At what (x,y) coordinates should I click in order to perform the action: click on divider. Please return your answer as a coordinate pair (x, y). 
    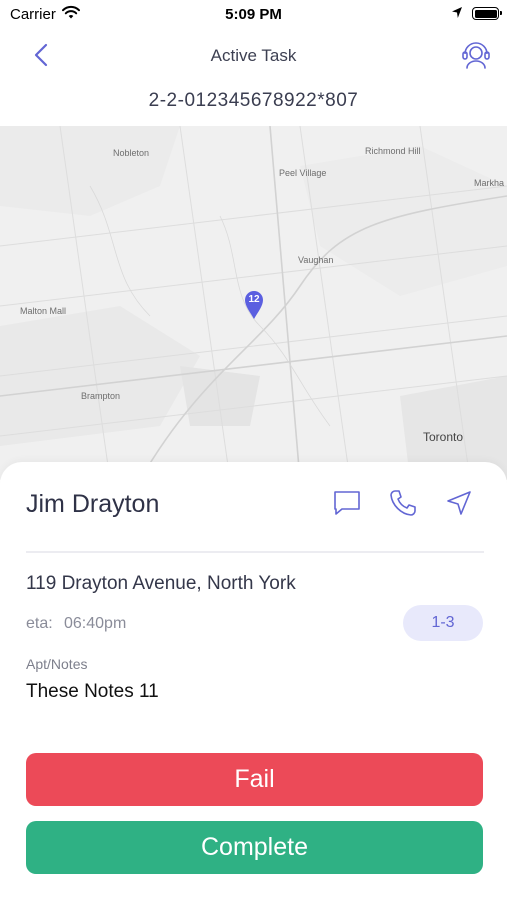
    Looking at the image, I should click on (255, 552).